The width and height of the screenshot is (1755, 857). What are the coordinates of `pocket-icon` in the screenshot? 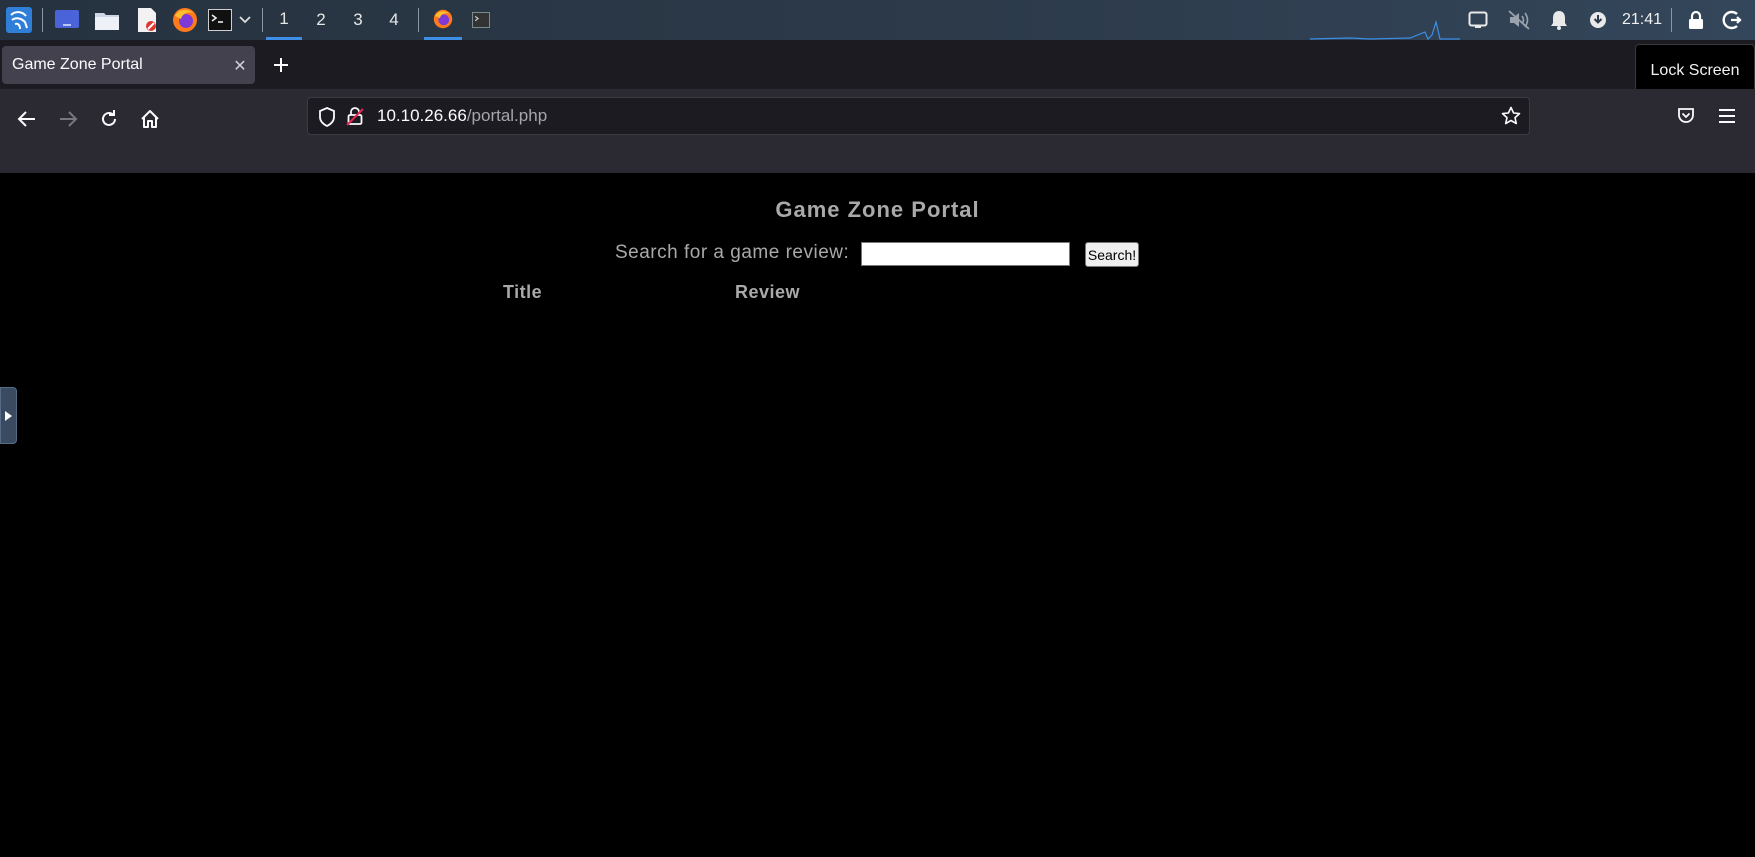 It's located at (1686, 115).